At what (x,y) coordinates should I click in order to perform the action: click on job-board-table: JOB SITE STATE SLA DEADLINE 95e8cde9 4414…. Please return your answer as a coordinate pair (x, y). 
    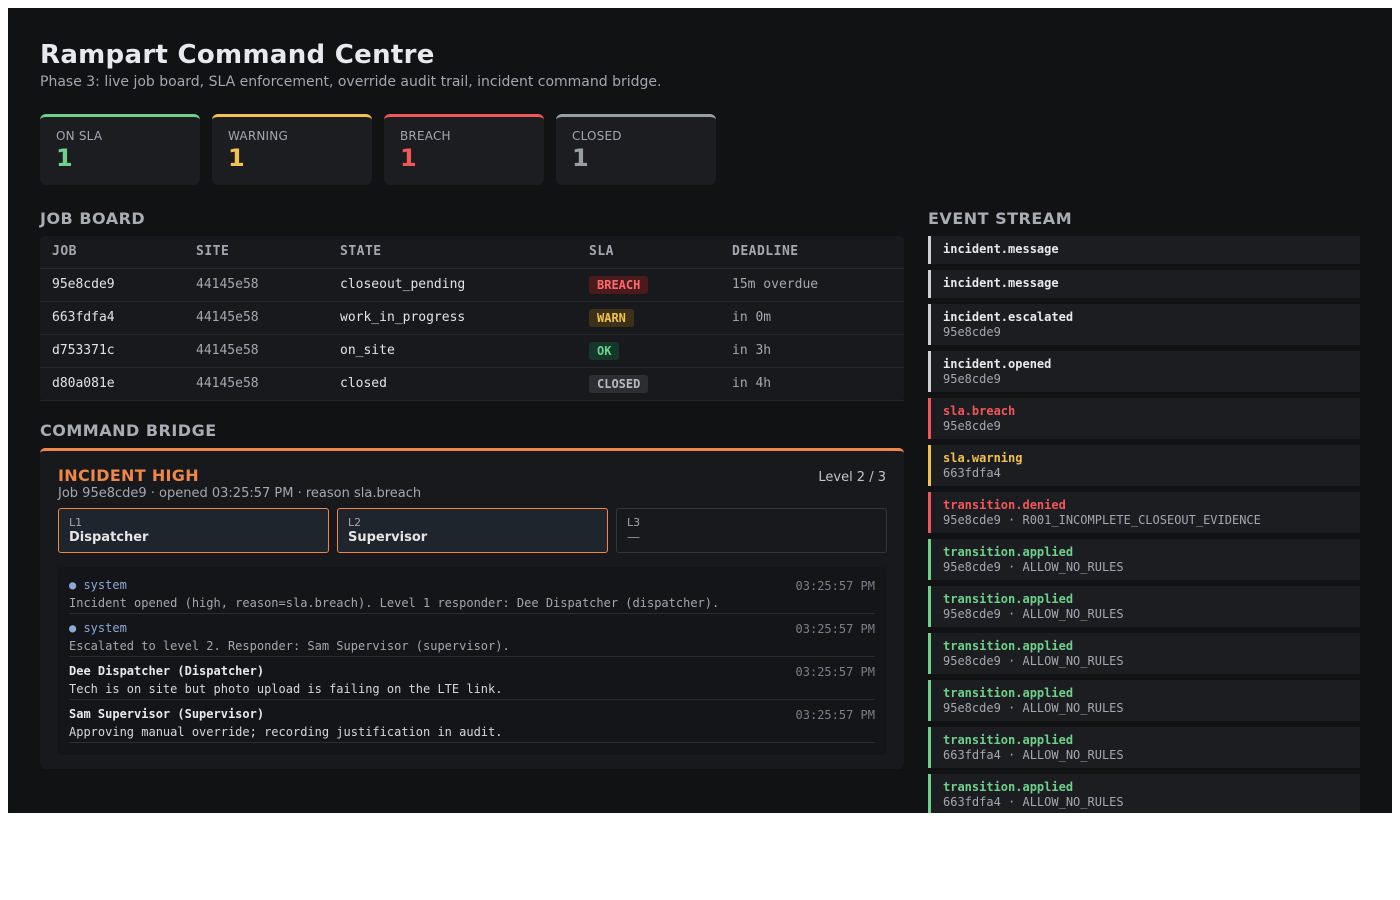
    Looking at the image, I should click on (472, 318).